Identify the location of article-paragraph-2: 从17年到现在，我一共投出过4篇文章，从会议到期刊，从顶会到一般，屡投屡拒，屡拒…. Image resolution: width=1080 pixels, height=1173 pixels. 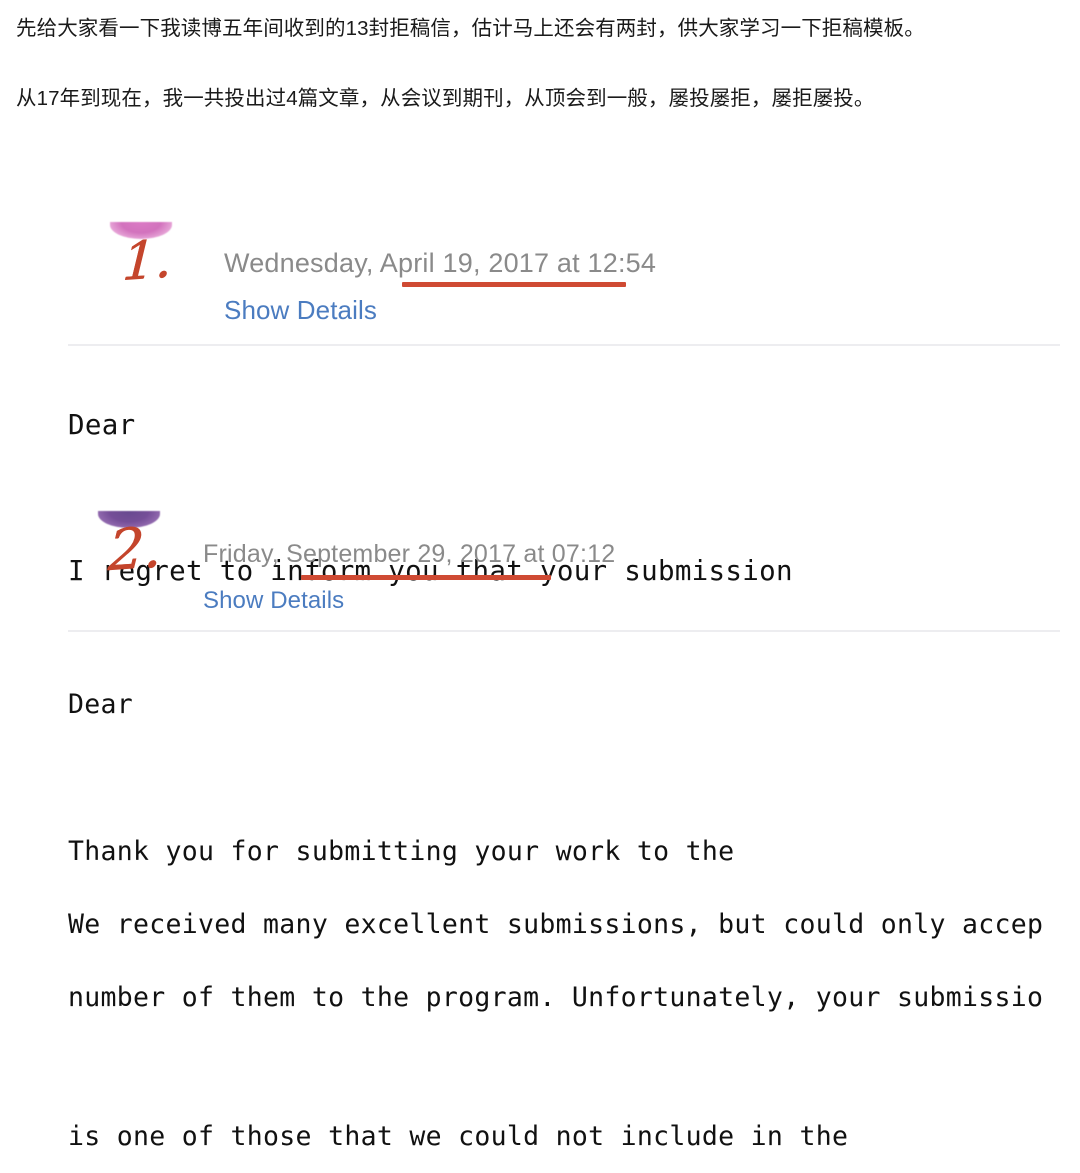
(445, 98).